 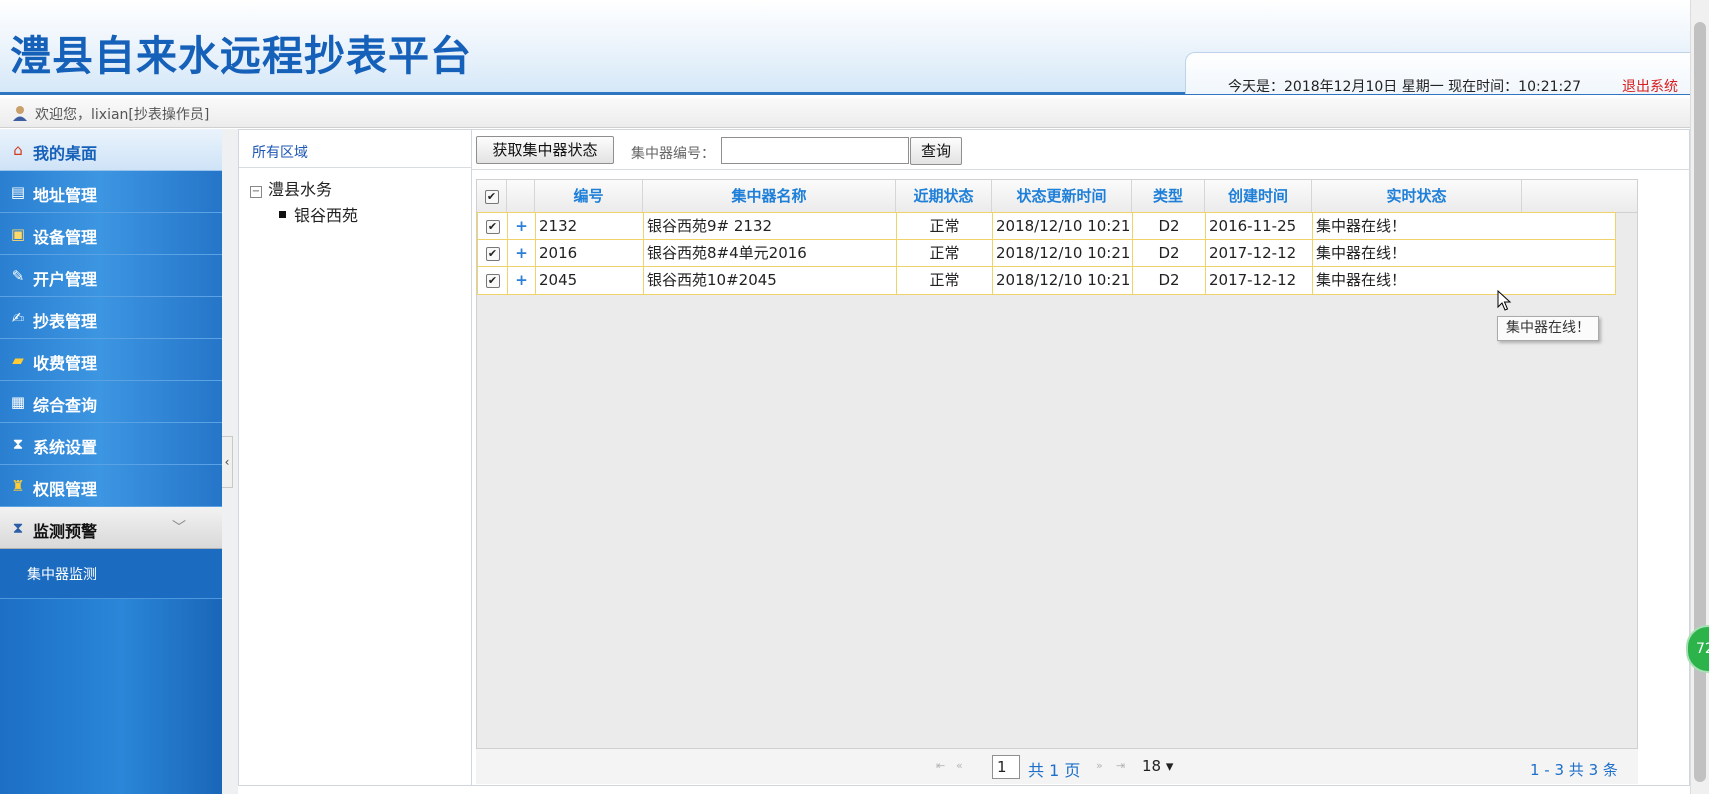 I want to click on toolbar: 获取集中器状态 集中器编号： 查询, so click(x=1081, y=150).